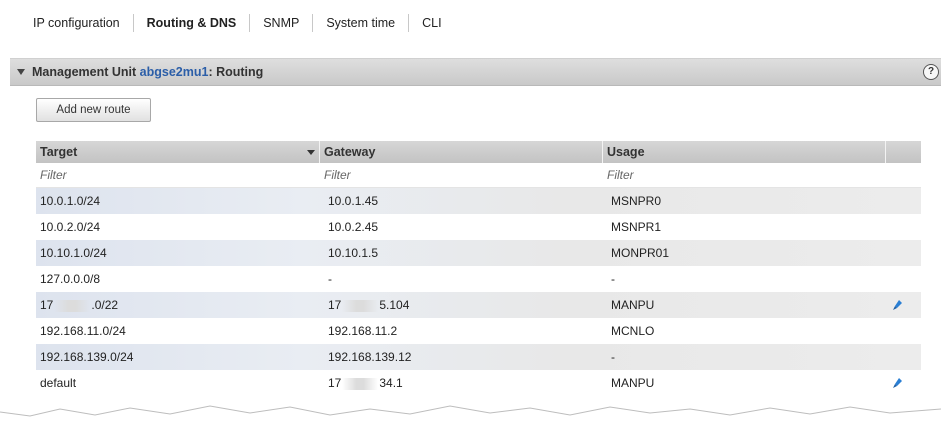  Describe the element at coordinates (76, 23) in the screenshot. I see `tab-ip-configuration: IP configuration` at that location.